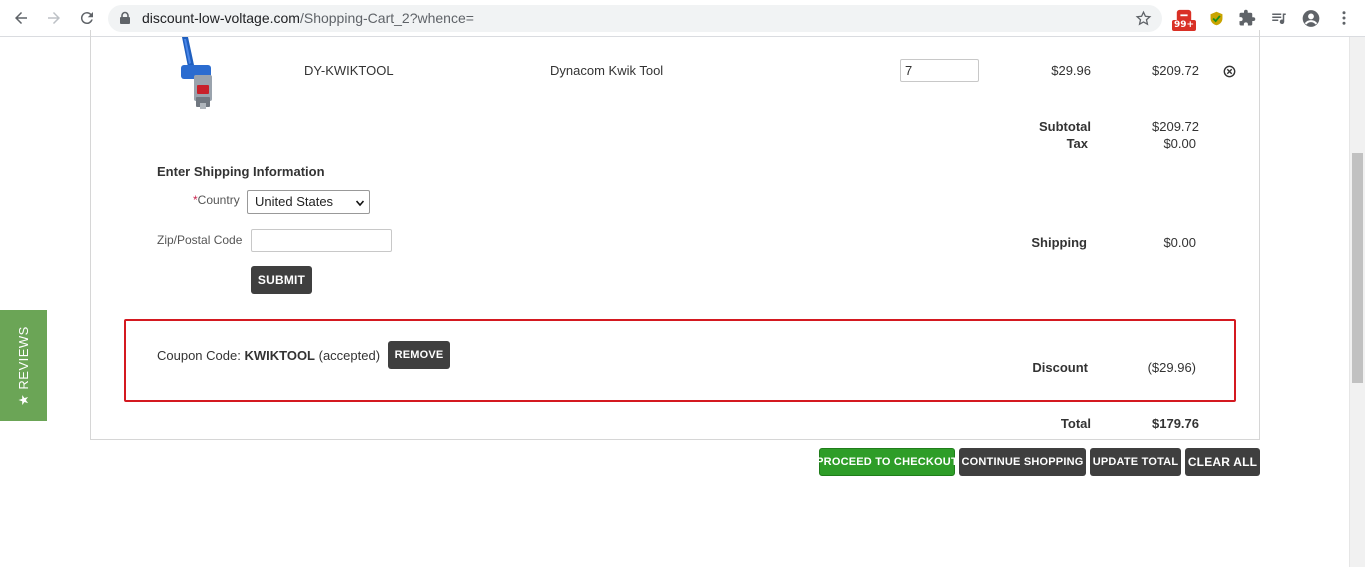 This screenshot has width=1365, height=567. I want to click on country-select: United States, so click(308, 202).